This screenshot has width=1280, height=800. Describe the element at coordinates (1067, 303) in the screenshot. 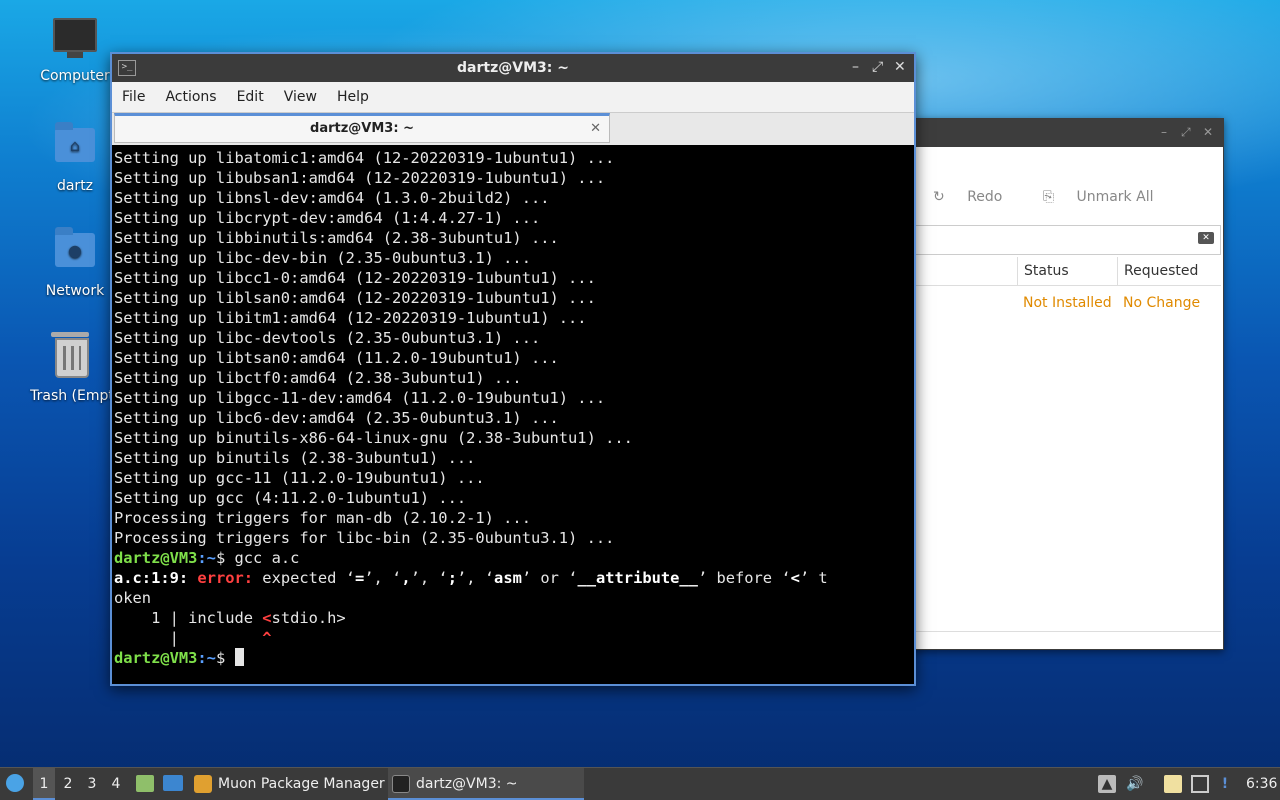

I see `package-row-status: Not Installed` at that location.